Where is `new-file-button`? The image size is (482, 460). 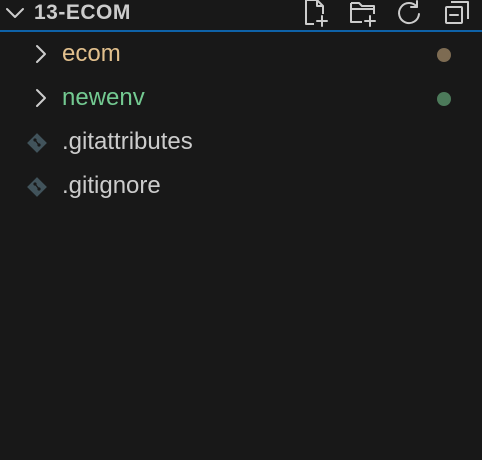
new-file-button is located at coordinates (315, 14).